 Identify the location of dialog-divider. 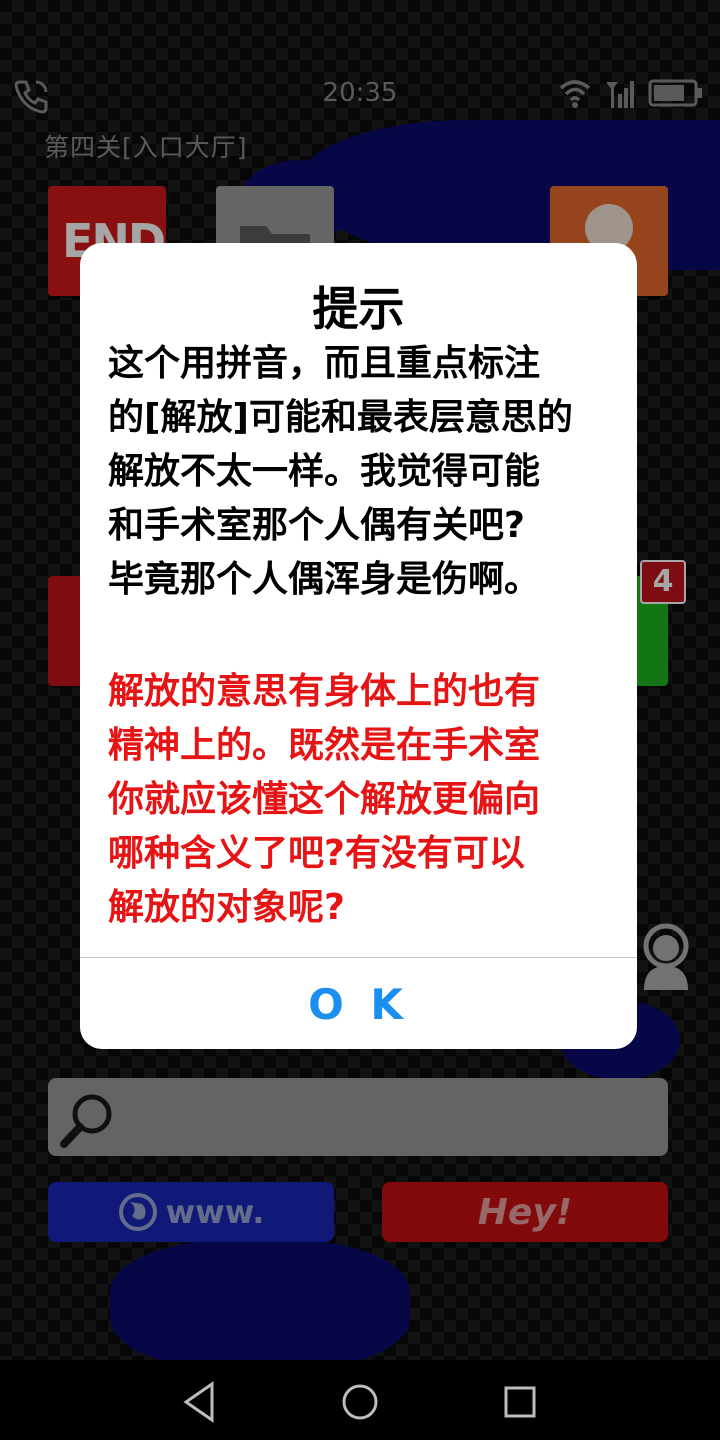
(358, 957).